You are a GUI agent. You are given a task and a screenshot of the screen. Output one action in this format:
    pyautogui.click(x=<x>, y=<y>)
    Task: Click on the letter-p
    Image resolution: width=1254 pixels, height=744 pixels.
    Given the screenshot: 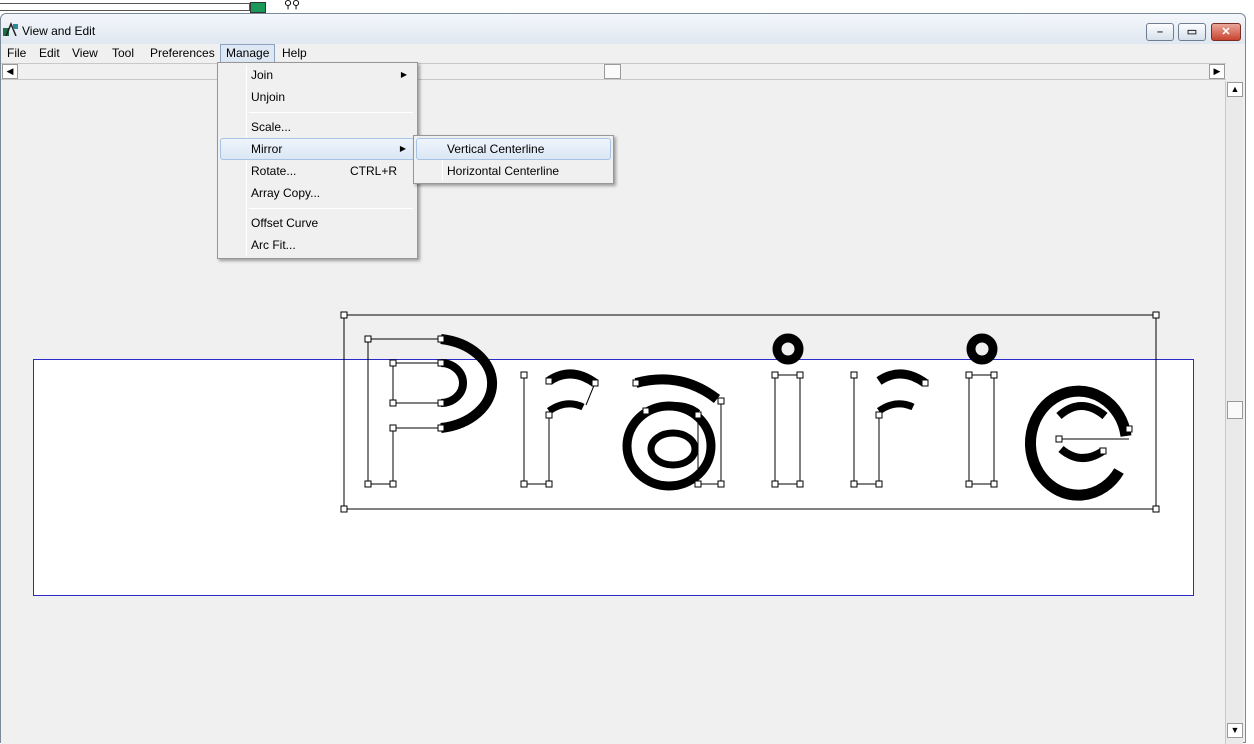 What is the action you would take?
    pyautogui.click(x=432, y=409)
    